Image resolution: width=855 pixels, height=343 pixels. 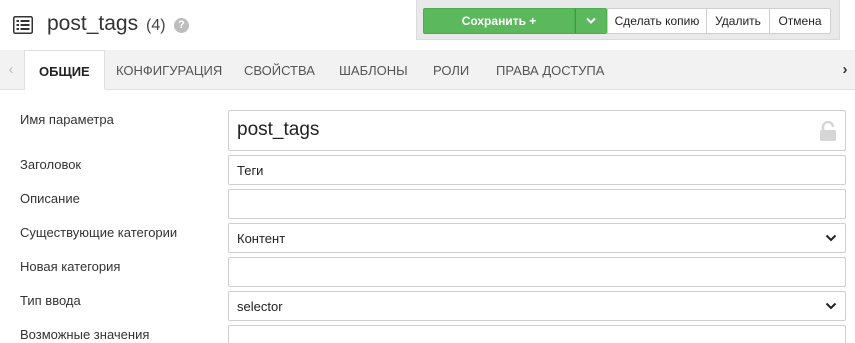 I want to click on possible-values-label: Возможные значения, so click(x=85, y=334).